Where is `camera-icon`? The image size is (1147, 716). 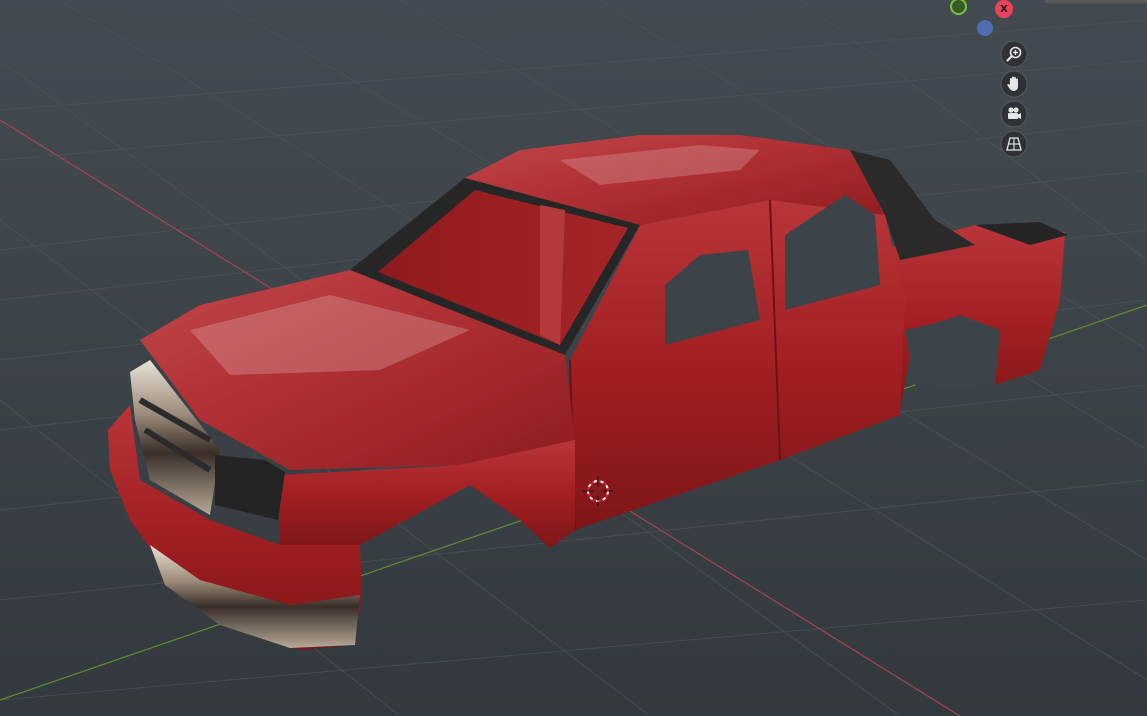 camera-icon is located at coordinates (1014, 114).